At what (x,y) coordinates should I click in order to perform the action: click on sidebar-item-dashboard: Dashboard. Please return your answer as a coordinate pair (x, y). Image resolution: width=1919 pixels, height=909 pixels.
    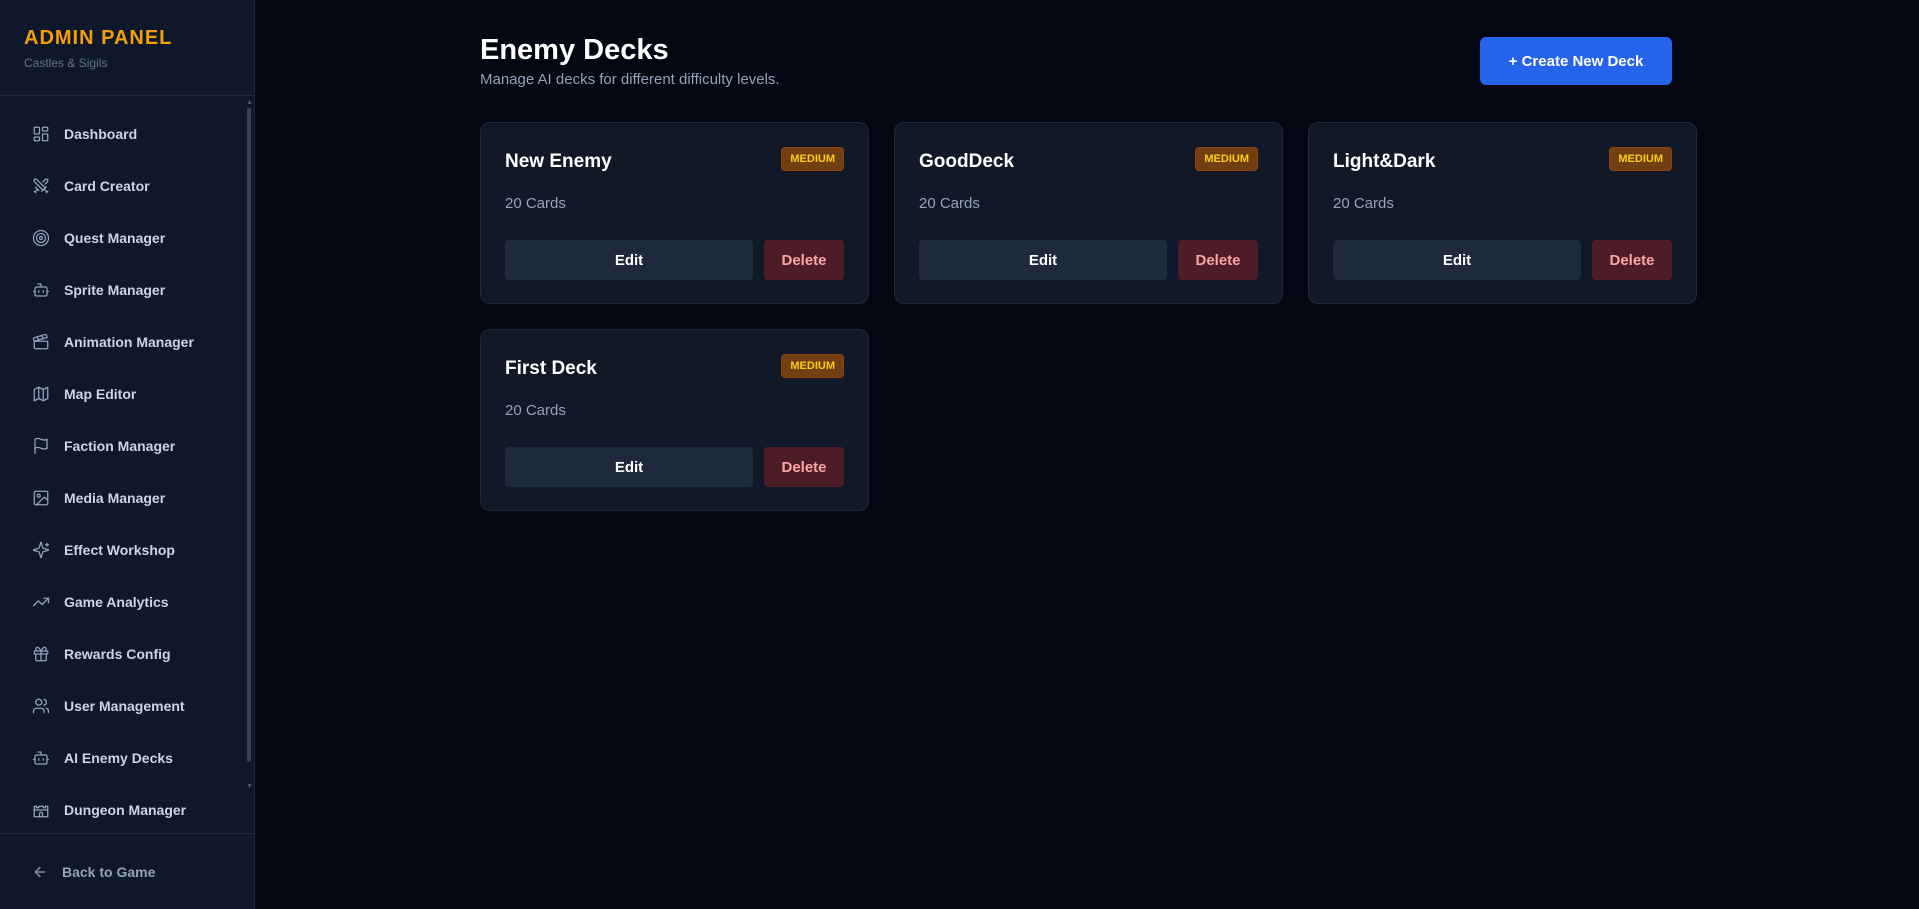
    Looking at the image, I should click on (127, 134).